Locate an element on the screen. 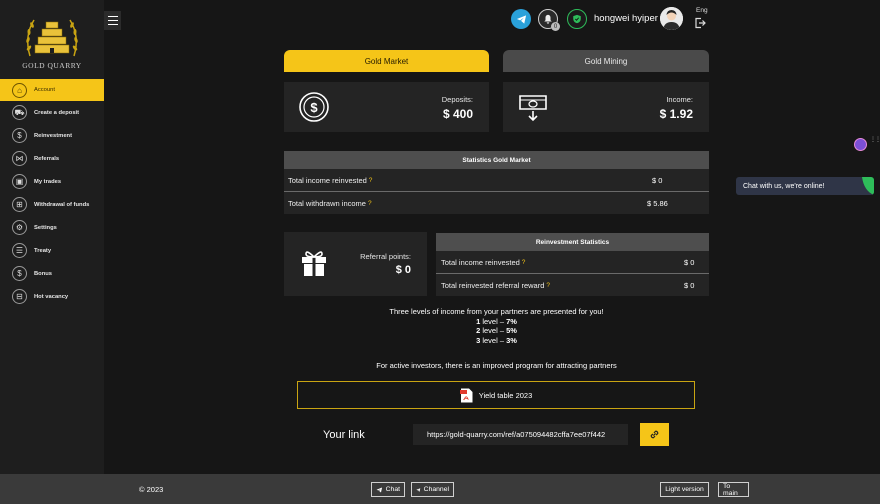 The width and height of the screenshot is (880, 504). logo-text: GOLD QUARRY is located at coordinates (52, 65).